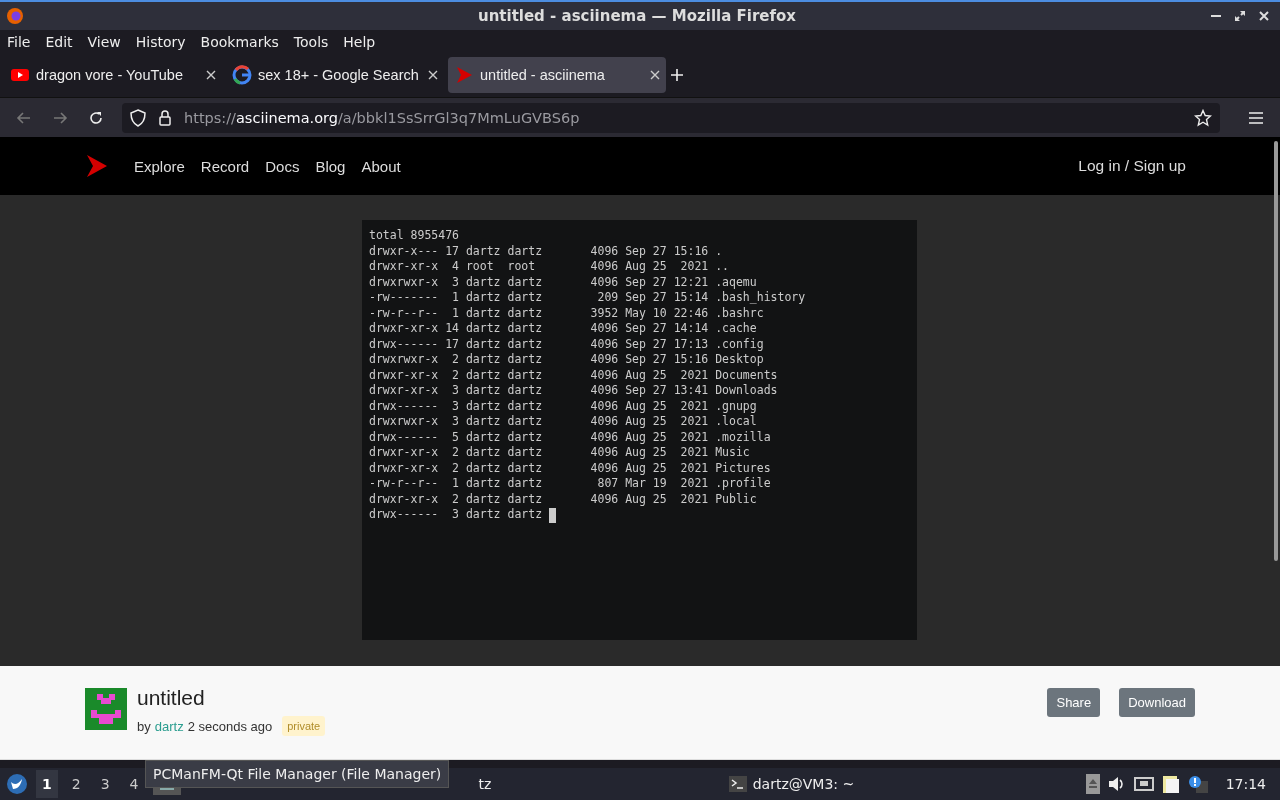 Image resolution: width=1280 pixels, height=800 pixels. What do you see at coordinates (636, 15) in the screenshot?
I see `window-title: untitled - asciinema — Mozilla Firefox` at bounding box center [636, 15].